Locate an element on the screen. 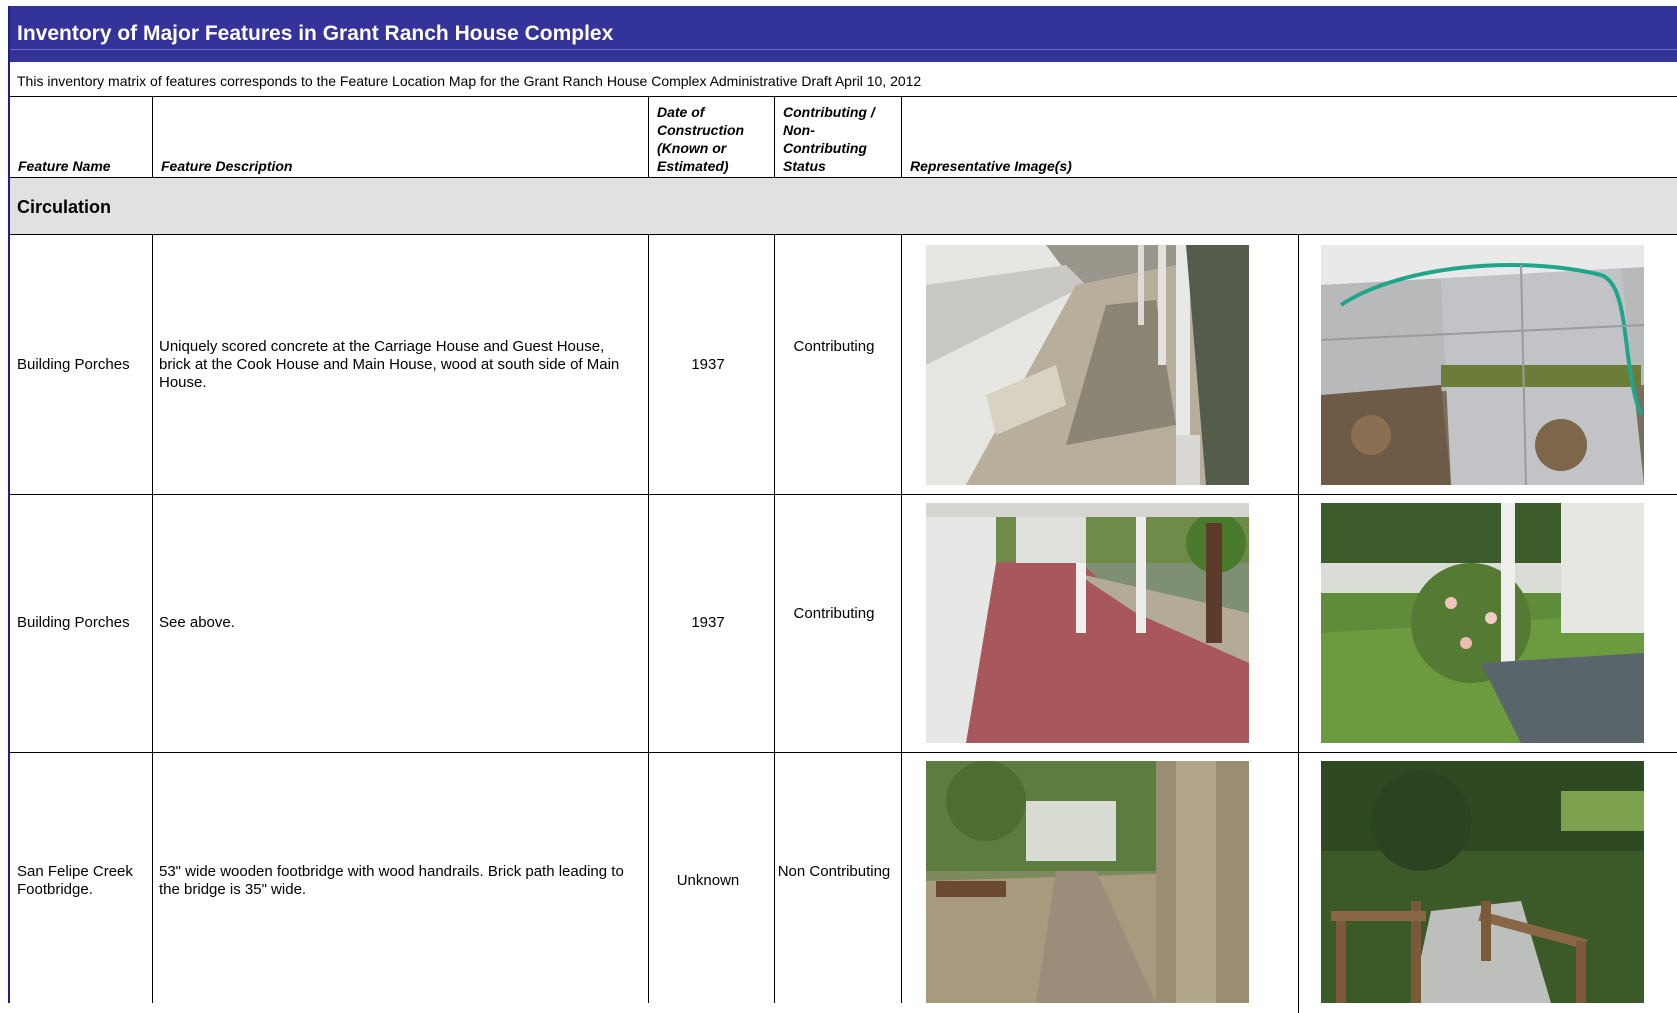  header-feature-description-label: Feature Description is located at coordinates (227, 166).